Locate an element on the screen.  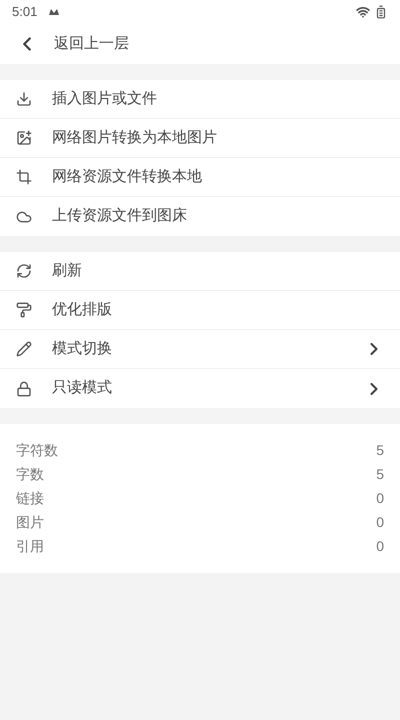
menu-item-label: 插入图片或文件 is located at coordinates (105, 98).